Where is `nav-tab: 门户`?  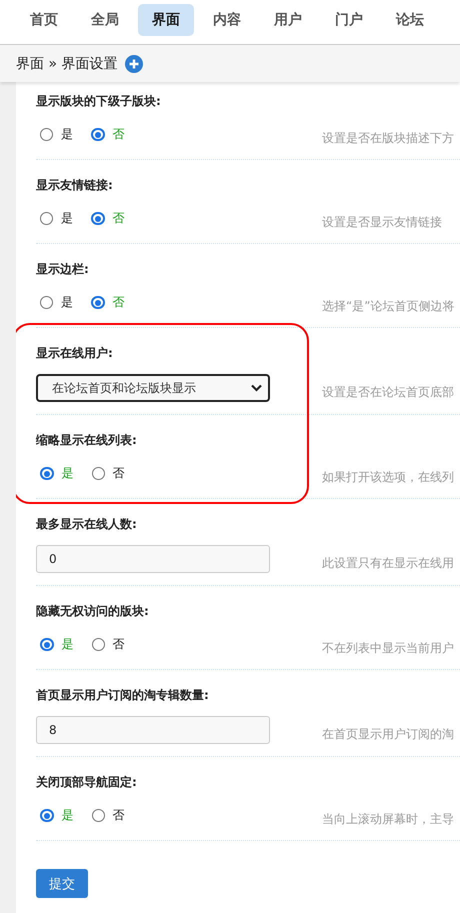
nav-tab: 门户 is located at coordinates (349, 20).